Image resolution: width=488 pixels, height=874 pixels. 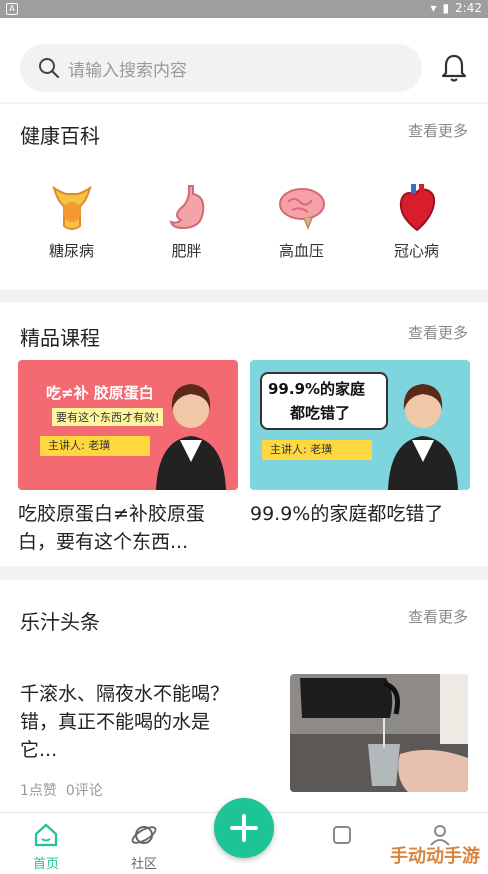 What do you see at coordinates (60, 338) in the screenshot?
I see `section-title: 精品课程` at bounding box center [60, 338].